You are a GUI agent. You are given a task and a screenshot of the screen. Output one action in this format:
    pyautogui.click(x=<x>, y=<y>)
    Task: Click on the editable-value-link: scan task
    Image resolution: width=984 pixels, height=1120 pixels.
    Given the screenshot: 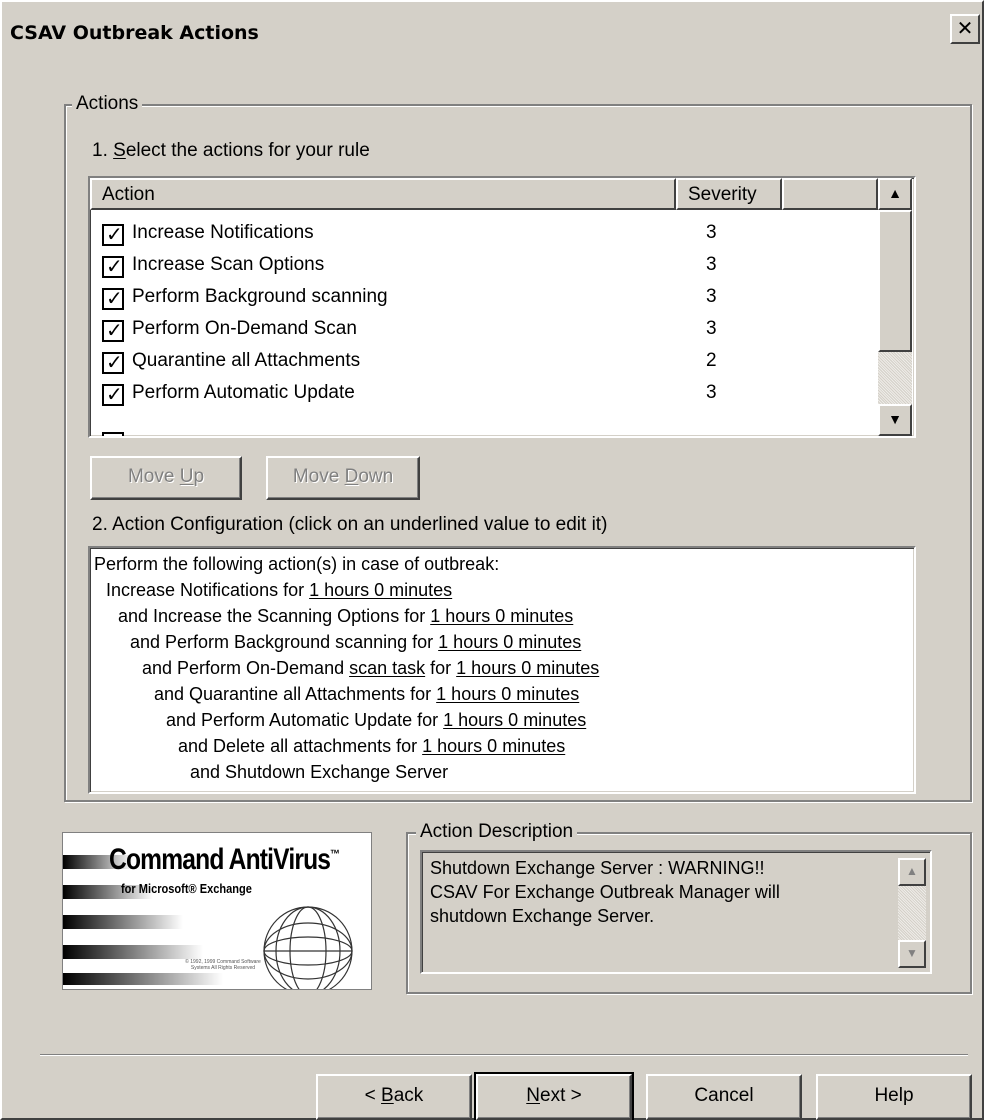 What is the action you would take?
    pyautogui.click(x=387, y=668)
    